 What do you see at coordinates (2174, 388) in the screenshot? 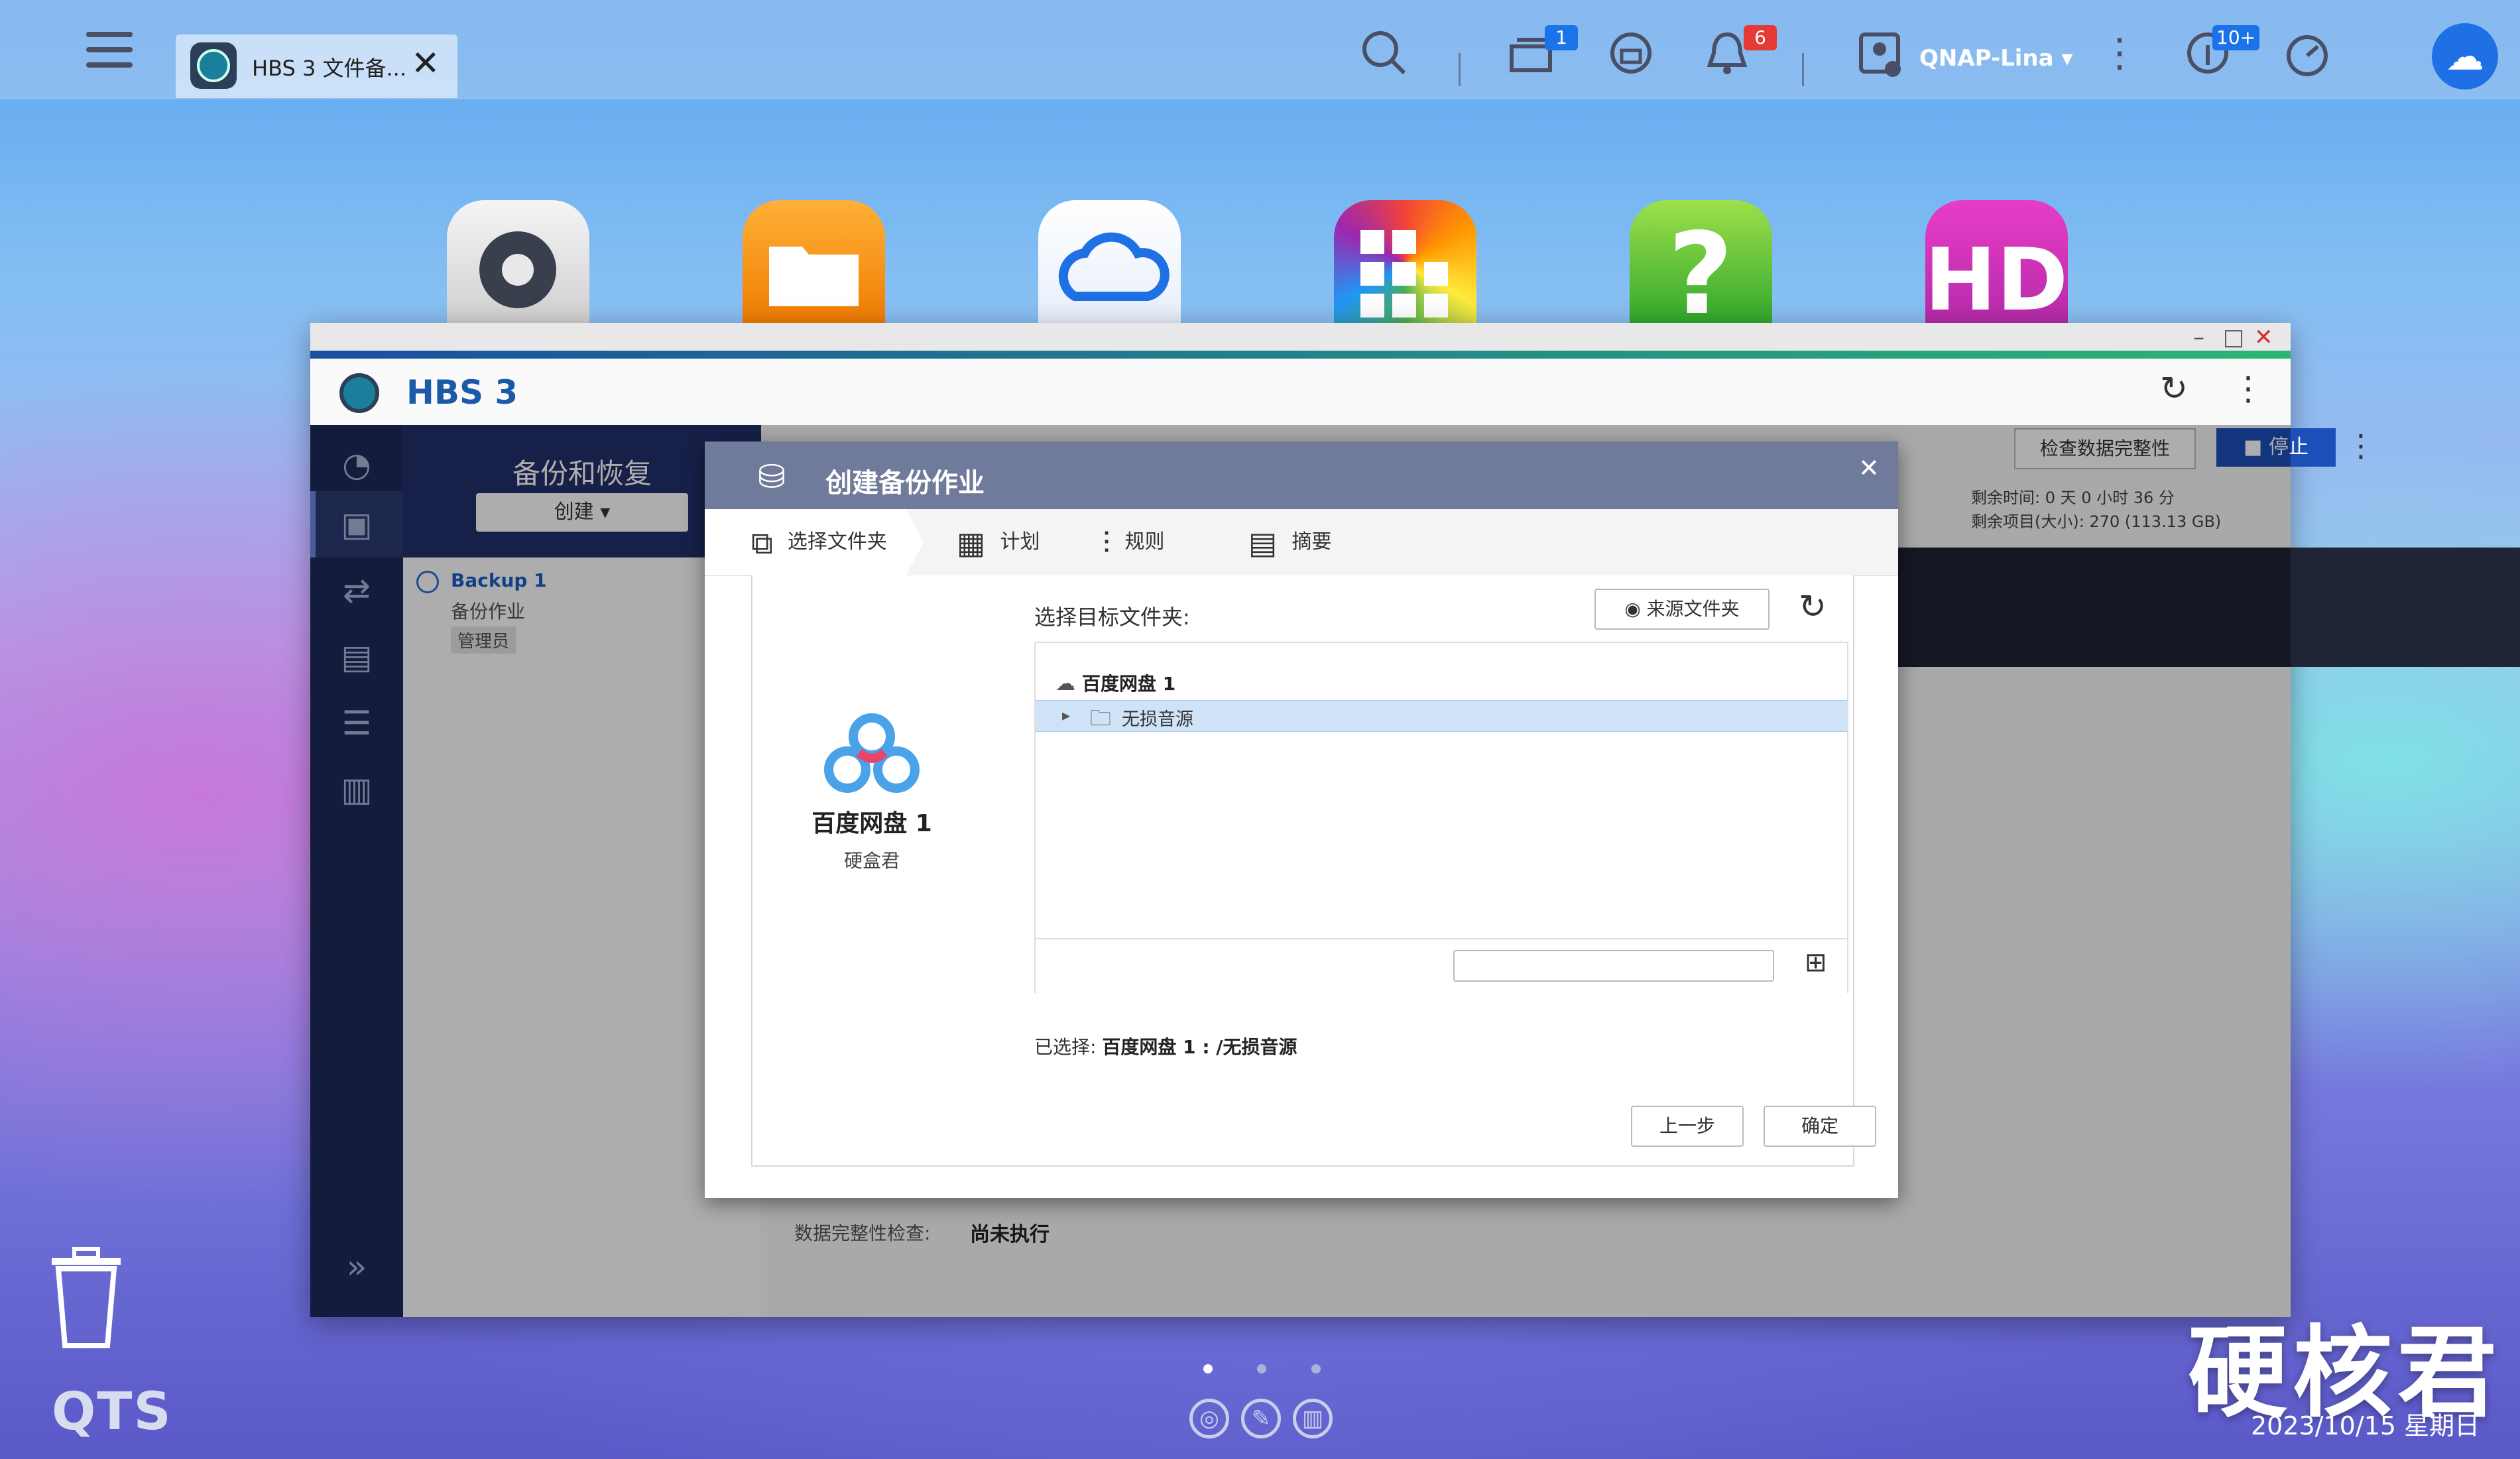
I see `refresh-icon: ↻` at bounding box center [2174, 388].